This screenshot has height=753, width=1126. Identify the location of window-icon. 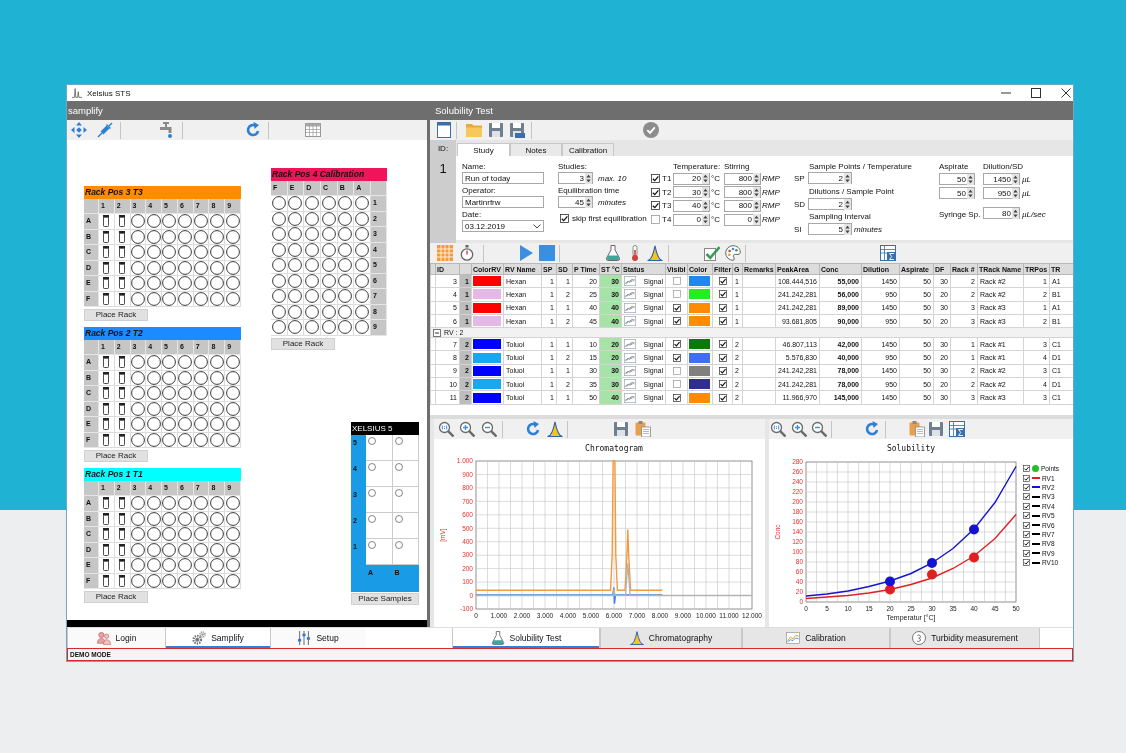
(444, 130).